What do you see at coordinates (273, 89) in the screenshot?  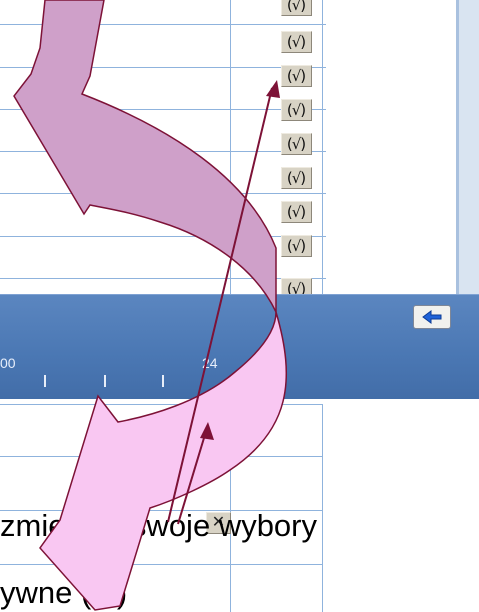 I see `pointer-arrowhead` at bounding box center [273, 89].